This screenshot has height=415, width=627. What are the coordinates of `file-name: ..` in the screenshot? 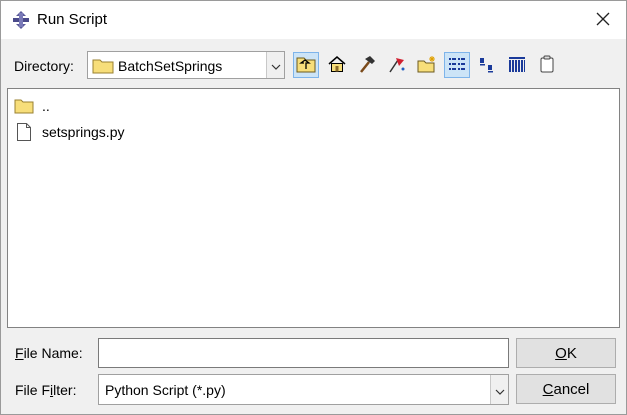 It's located at (46, 106).